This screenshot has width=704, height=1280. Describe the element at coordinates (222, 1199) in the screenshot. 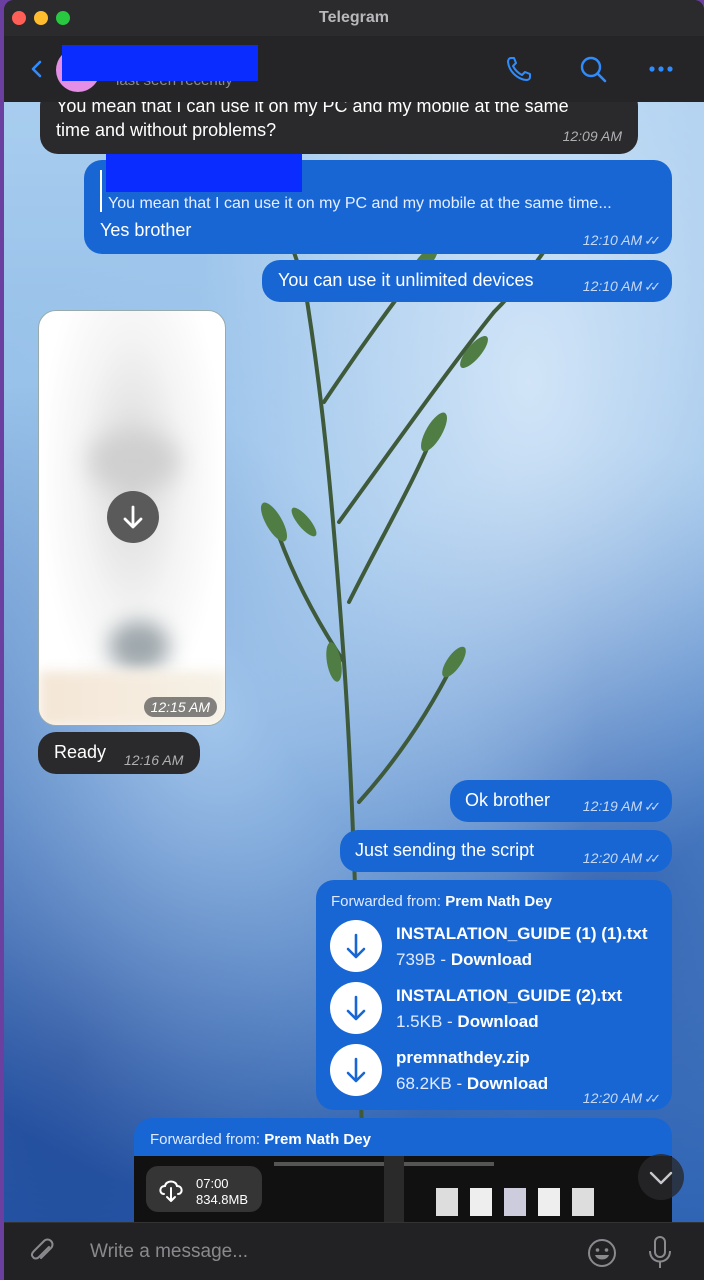

I see `video-size: 834.8MB` at that location.